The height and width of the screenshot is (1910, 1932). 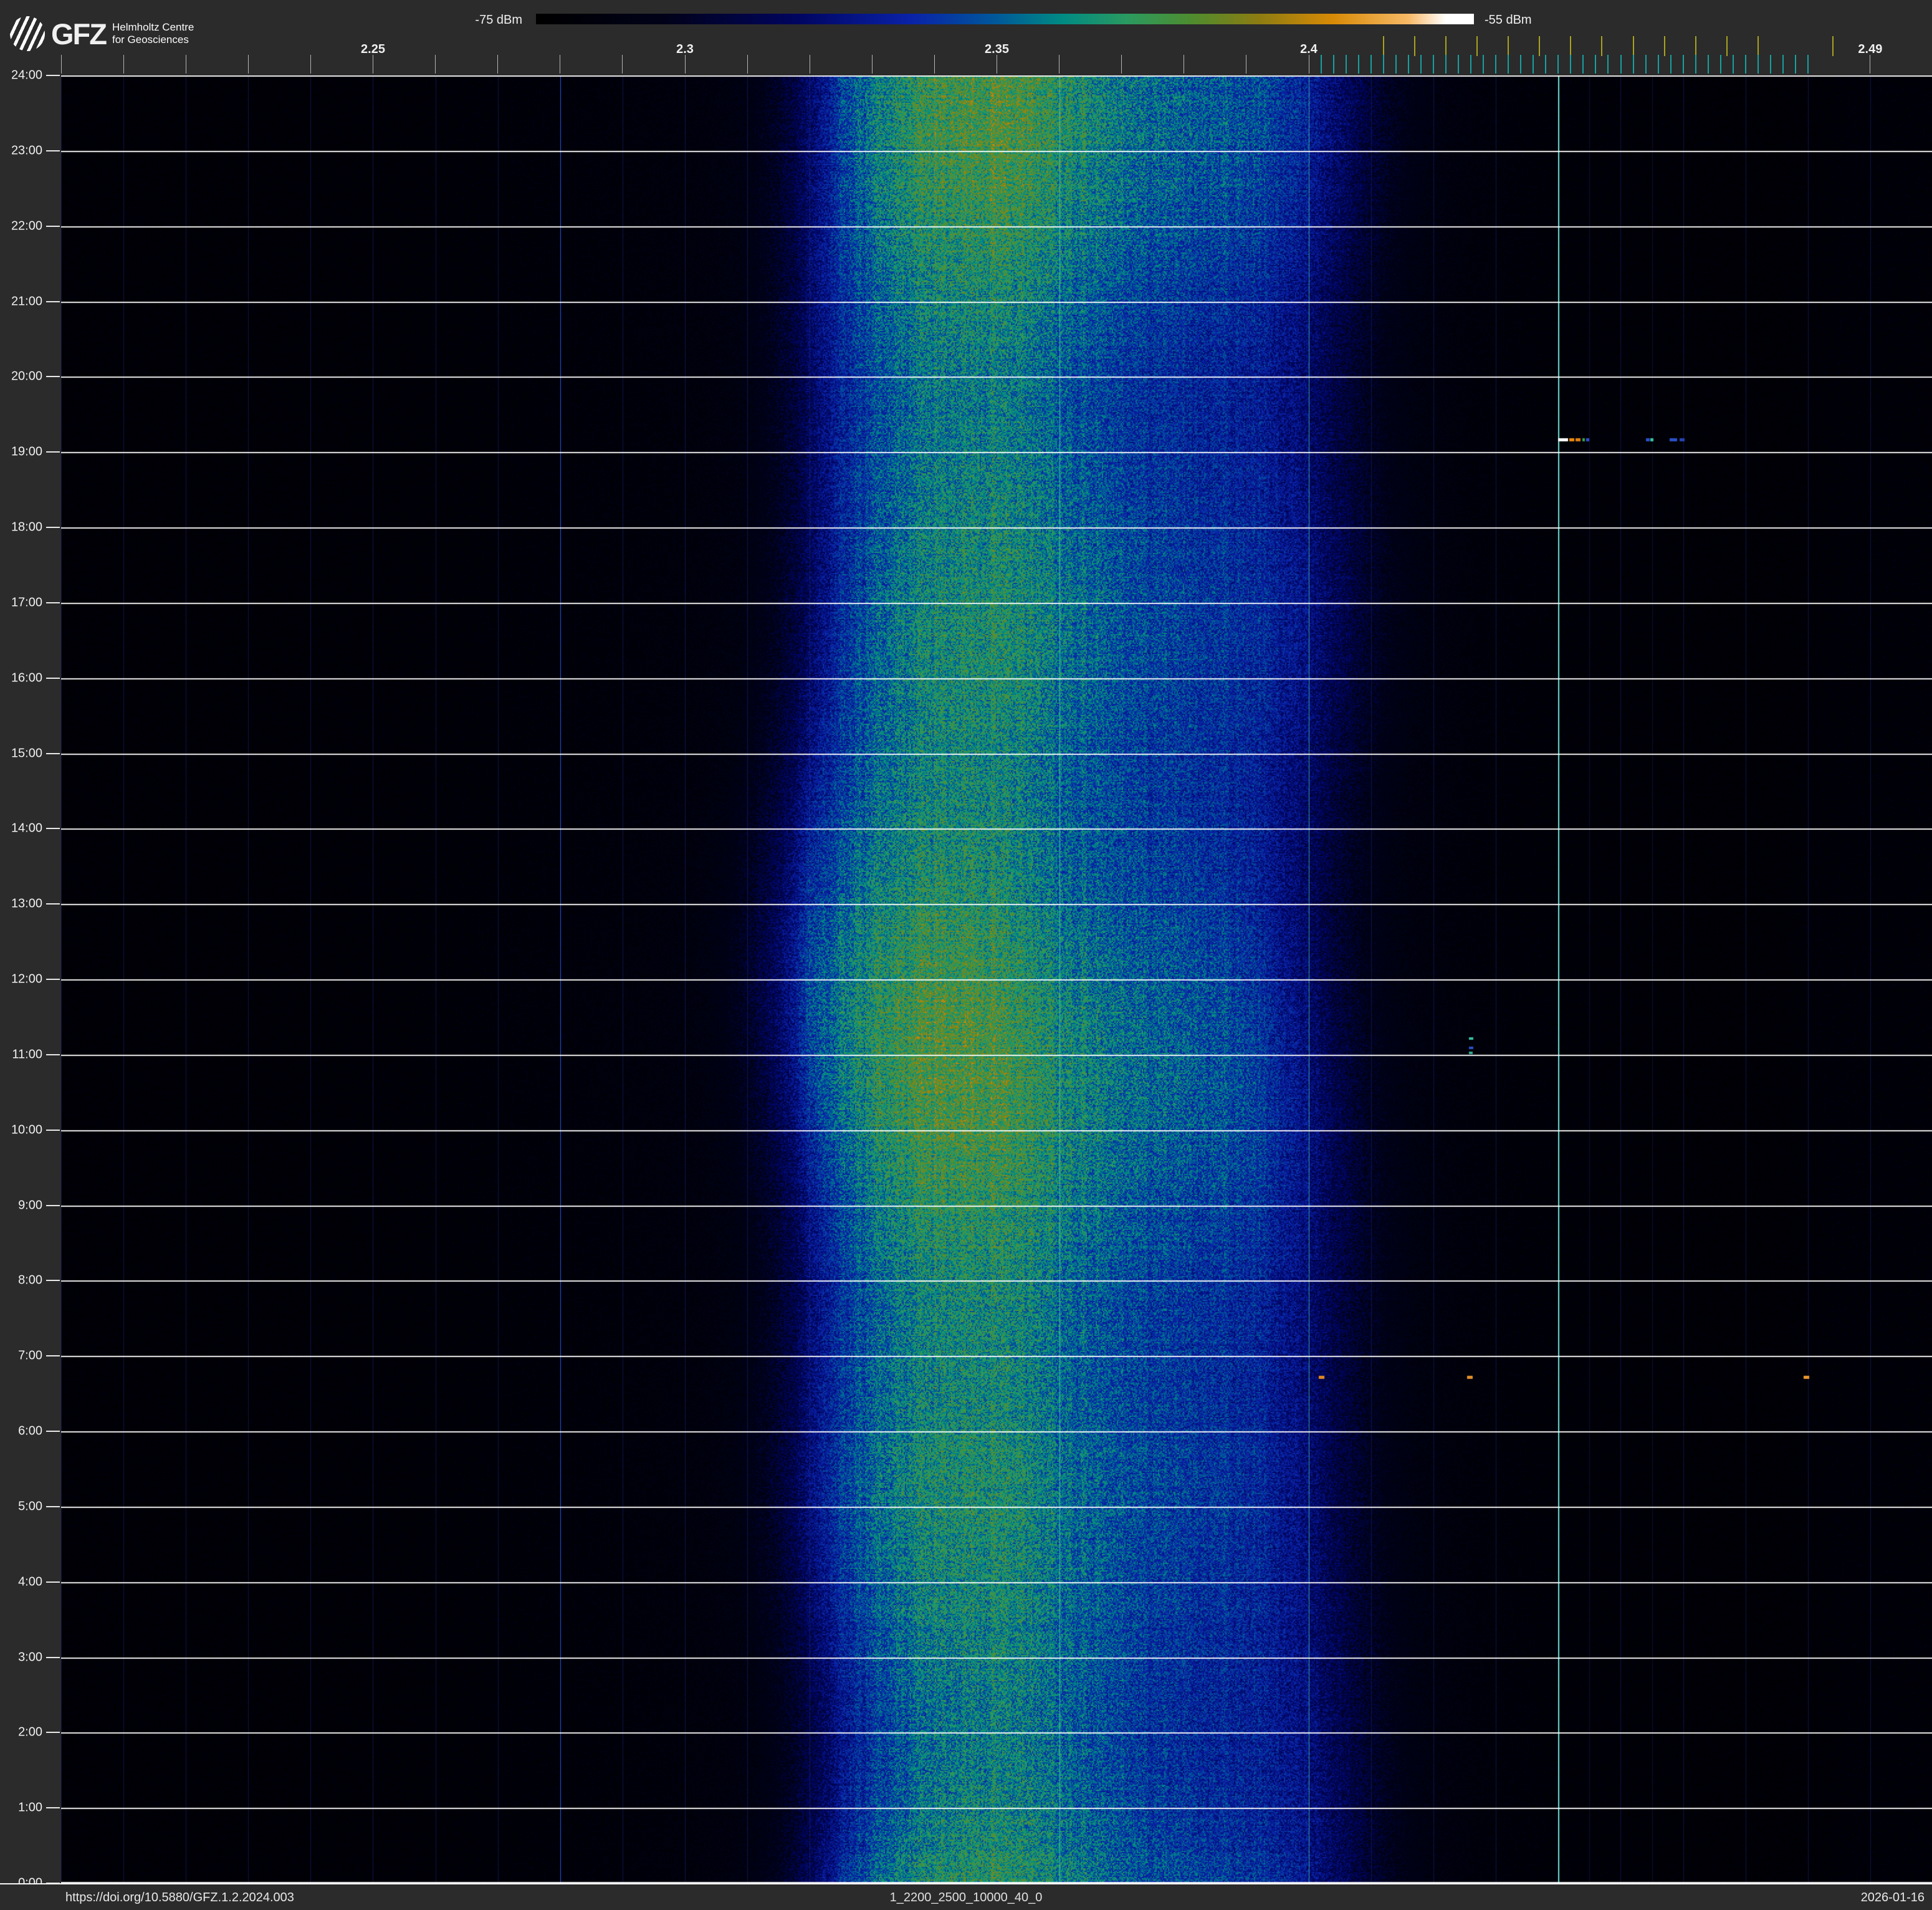 What do you see at coordinates (498, 20) in the screenshot?
I see `colorbar-min-label: -75 dBm` at bounding box center [498, 20].